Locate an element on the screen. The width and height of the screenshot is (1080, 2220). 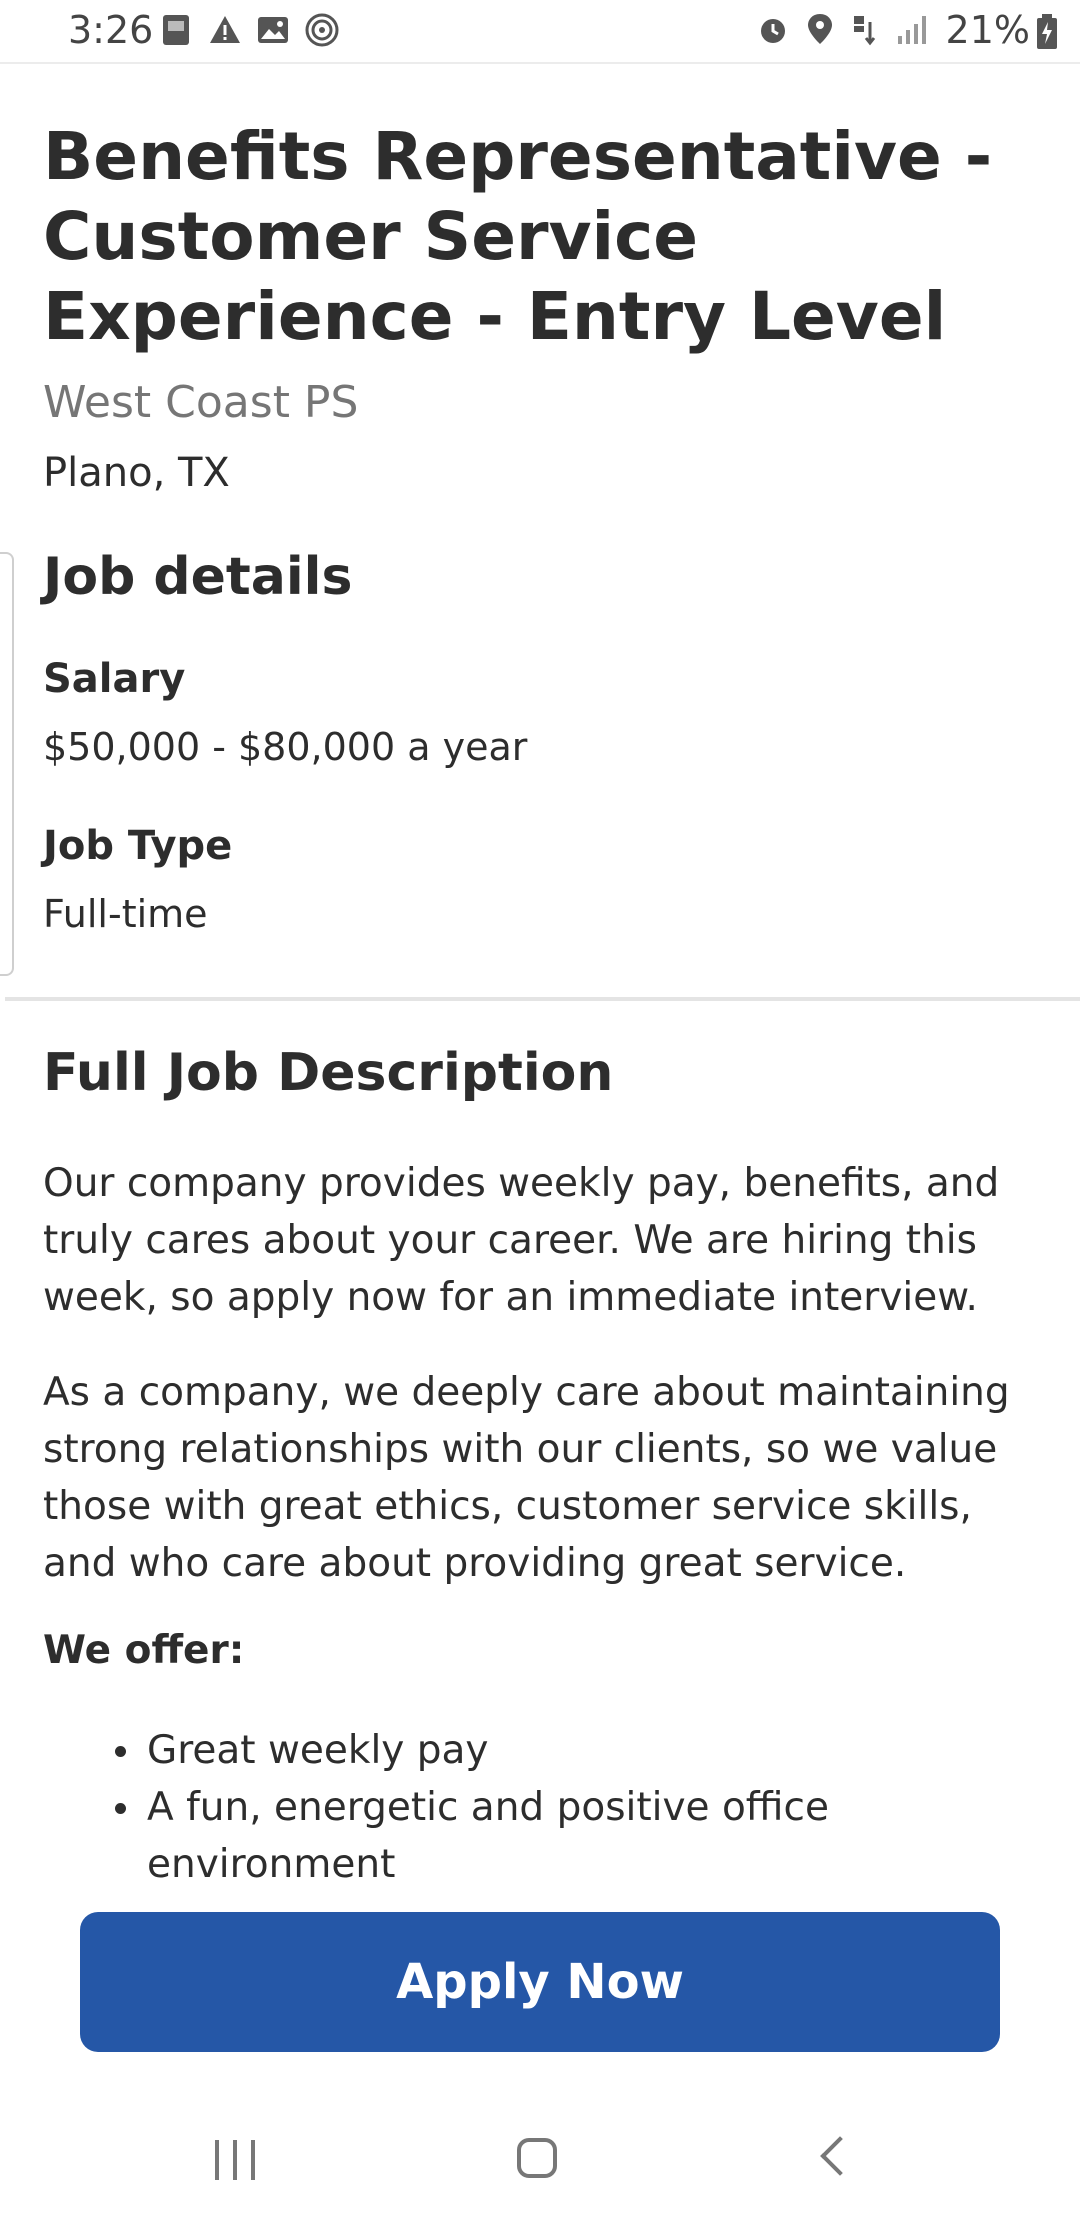
job-details-heading: Job details is located at coordinates (198, 577).